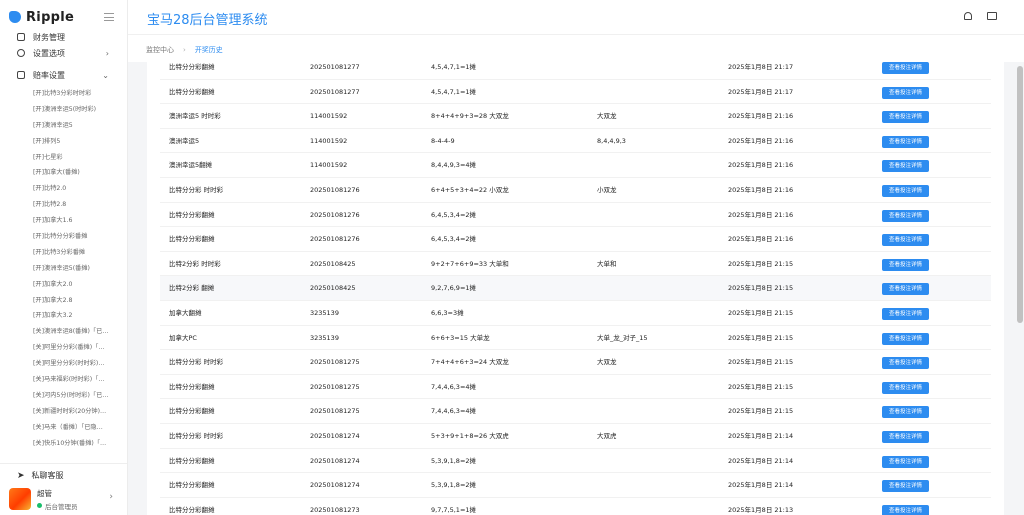 The height and width of the screenshot is (515, 1024). What do you see at coordinates (335, 436) in the screenshot?
I see `issue-number-cell: 202501081274` at bounding box center [335, 436].